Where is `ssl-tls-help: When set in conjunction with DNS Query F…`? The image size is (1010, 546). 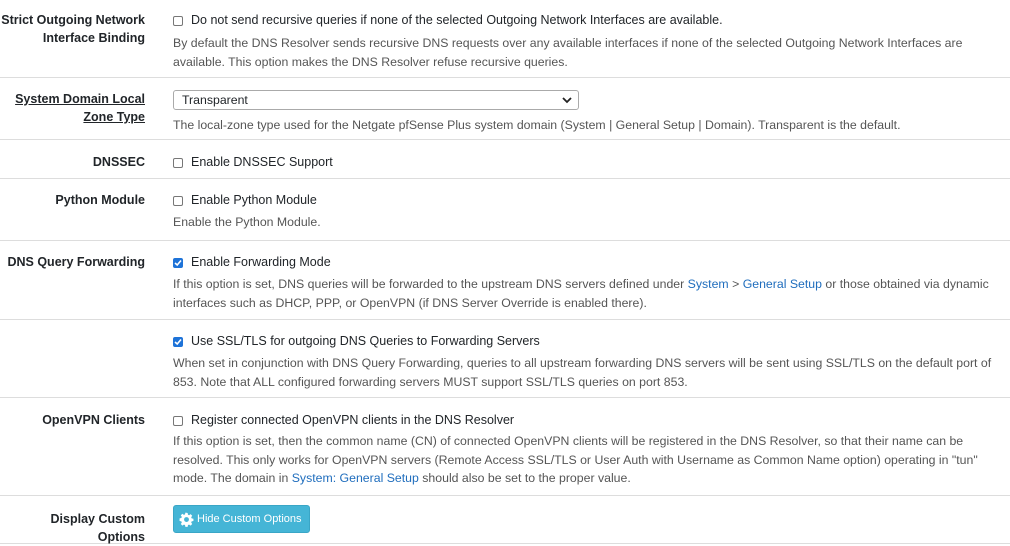 ssl-tls-help: When set in conjunction with DNS Query F… is located at coordinates (582, 372).